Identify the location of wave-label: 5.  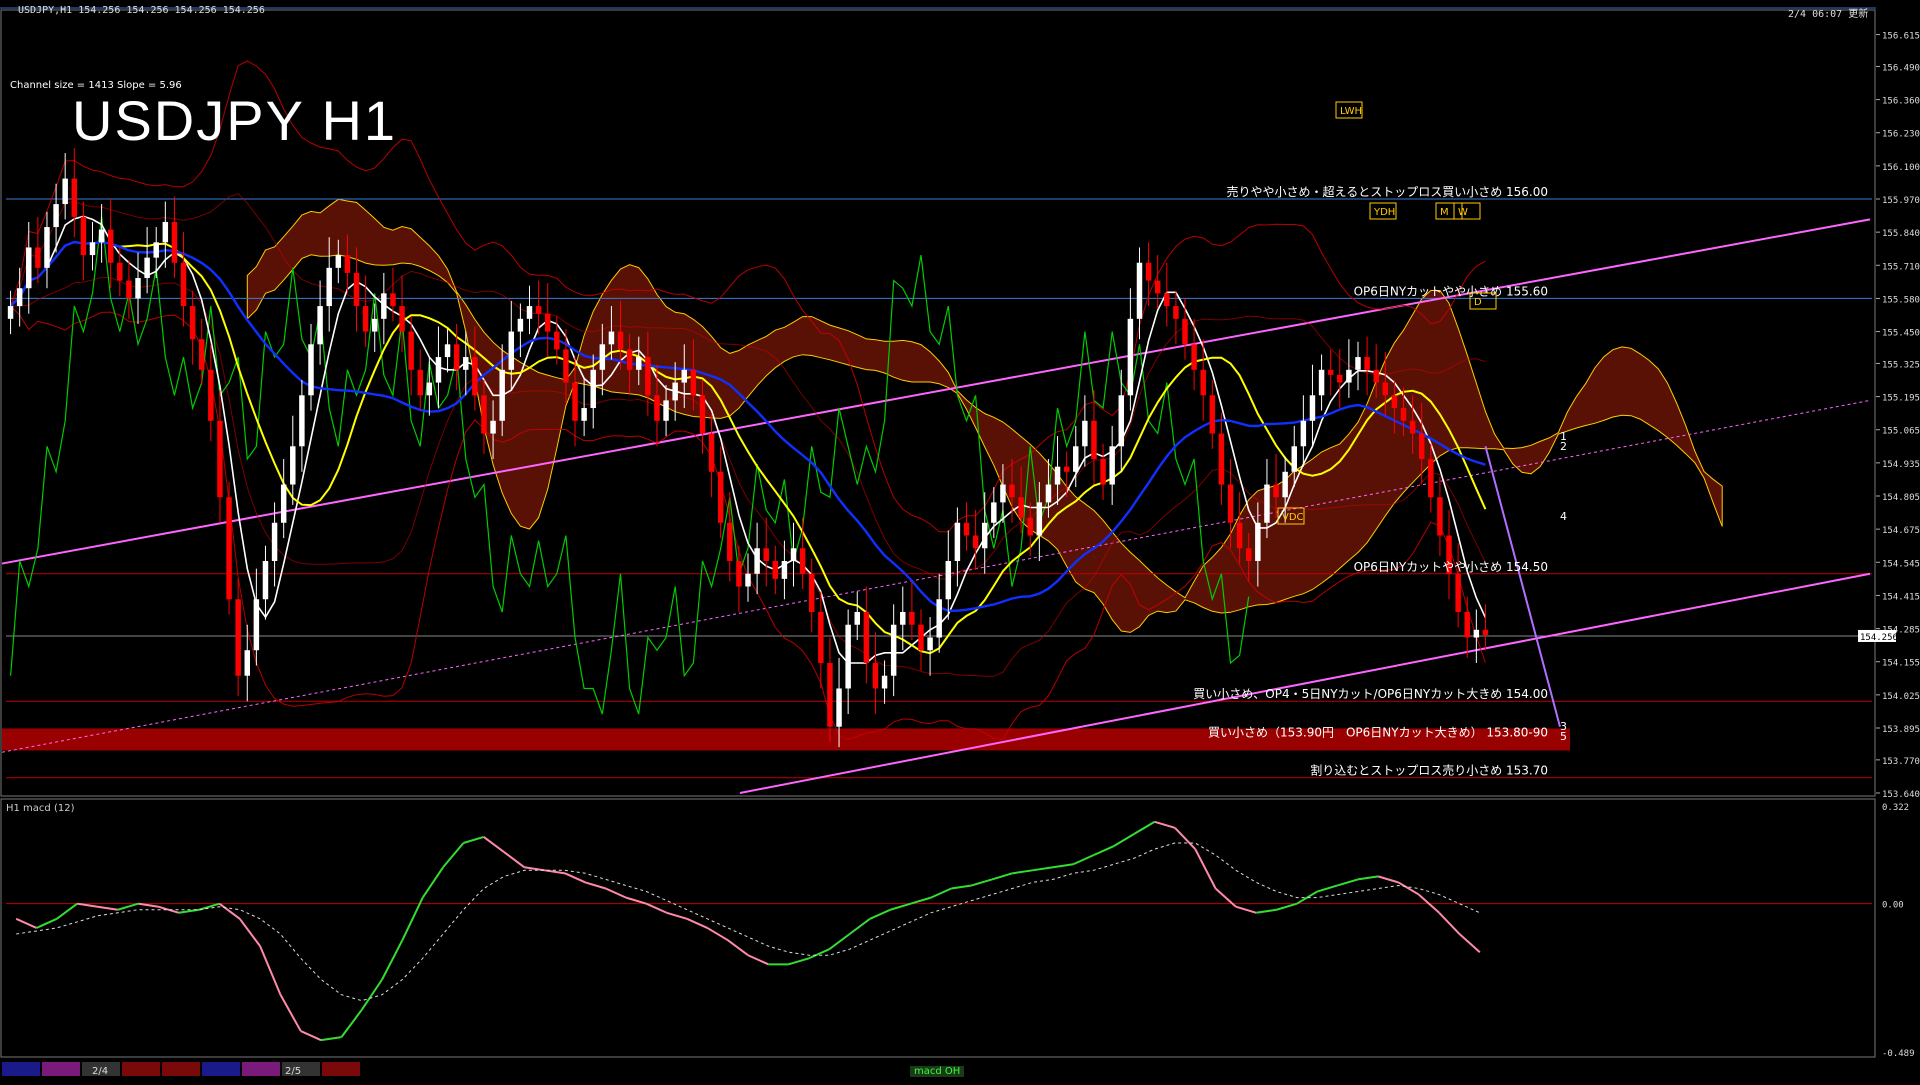
(1563, 736).